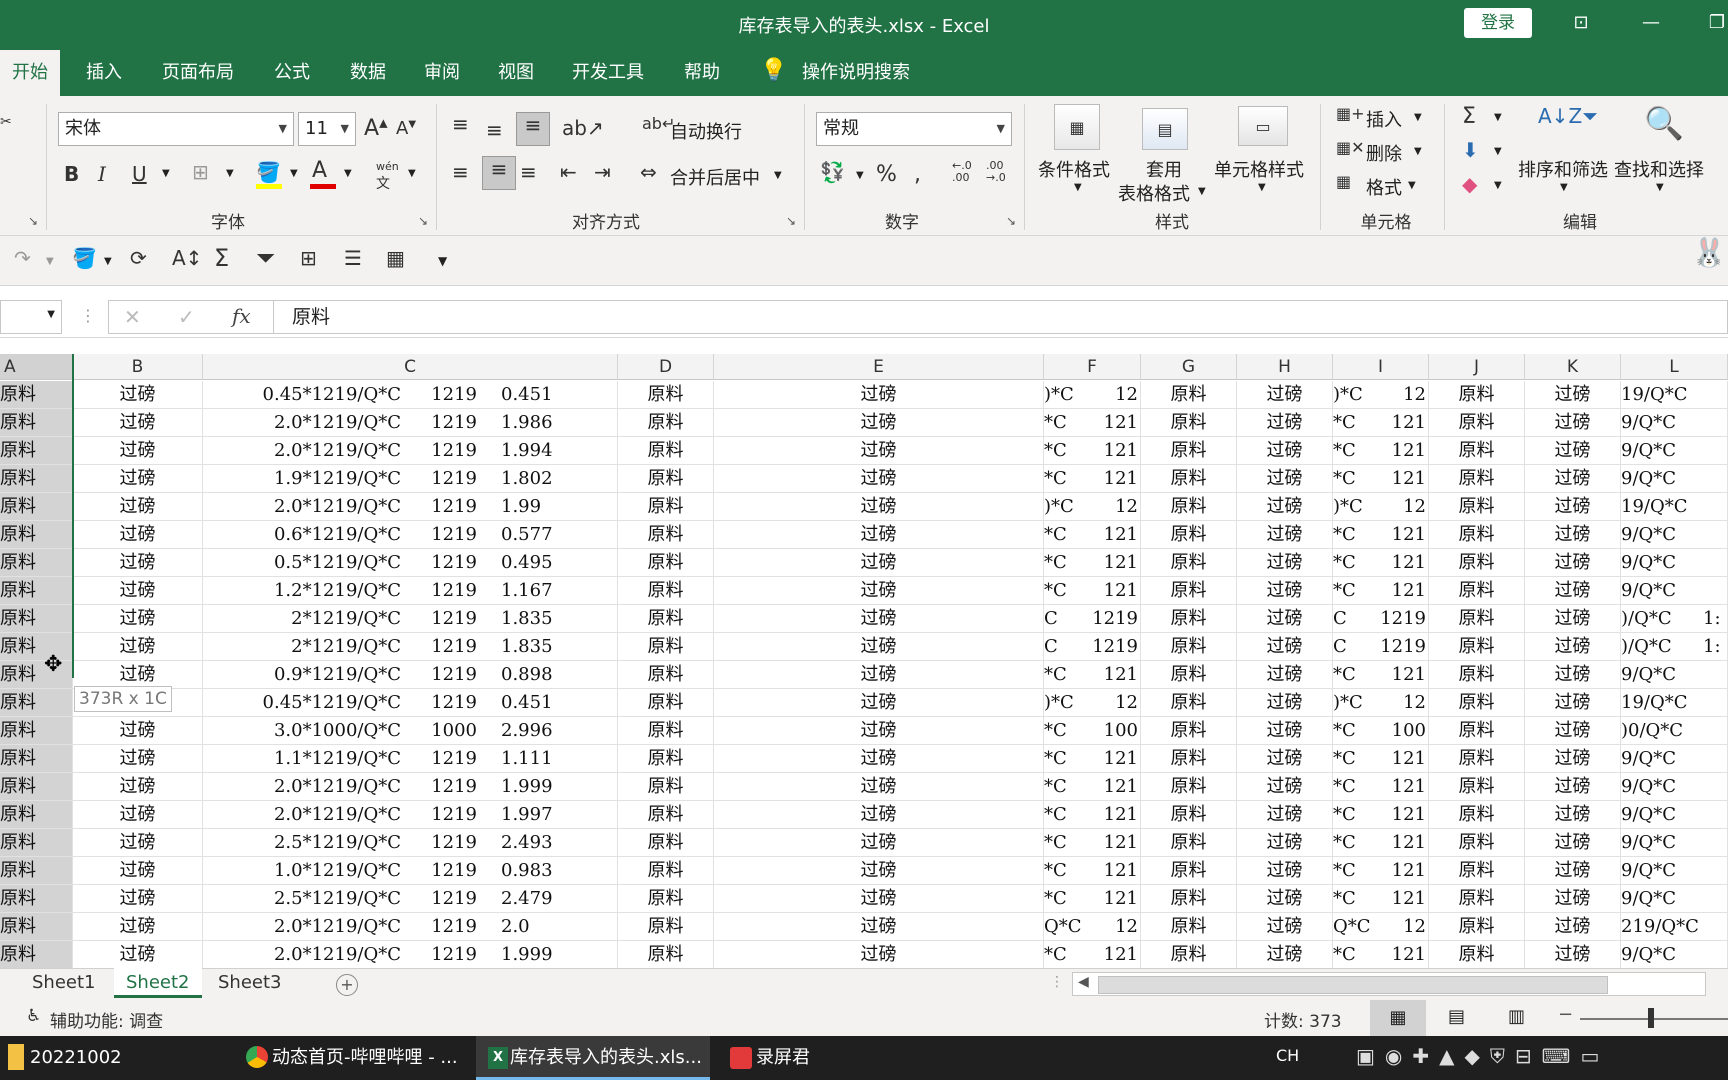  What do you see at coordinates (292, 73) in the screenshot?
I see `tab-formulas: 公式` at bounding box center [292, 73].